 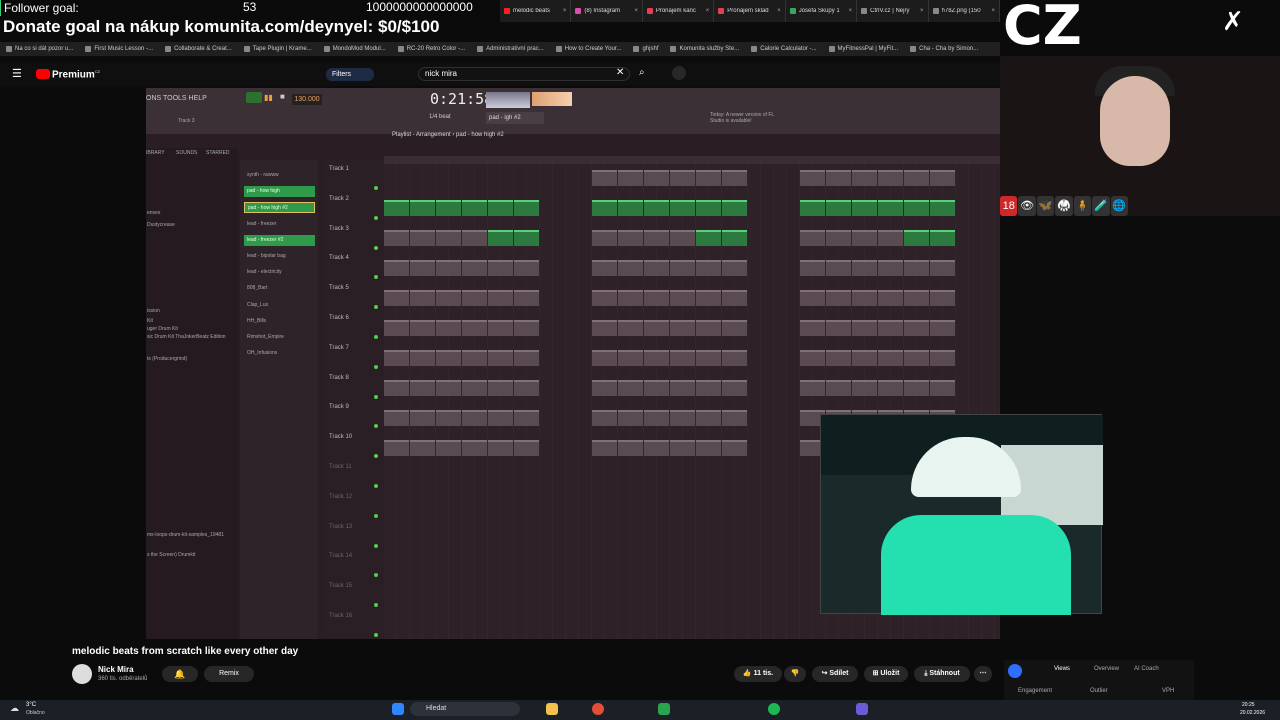 I want to click on browser-tab: Josefa Skupy 1 ×, so click(x=822, y=11).